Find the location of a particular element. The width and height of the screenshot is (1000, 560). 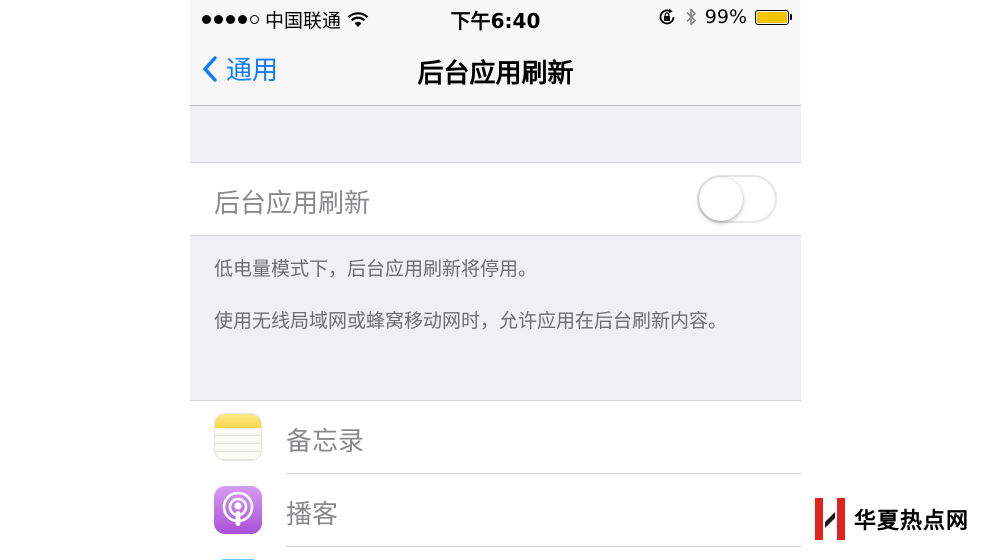

podcasts-icon is located at coordinates (238, 510).